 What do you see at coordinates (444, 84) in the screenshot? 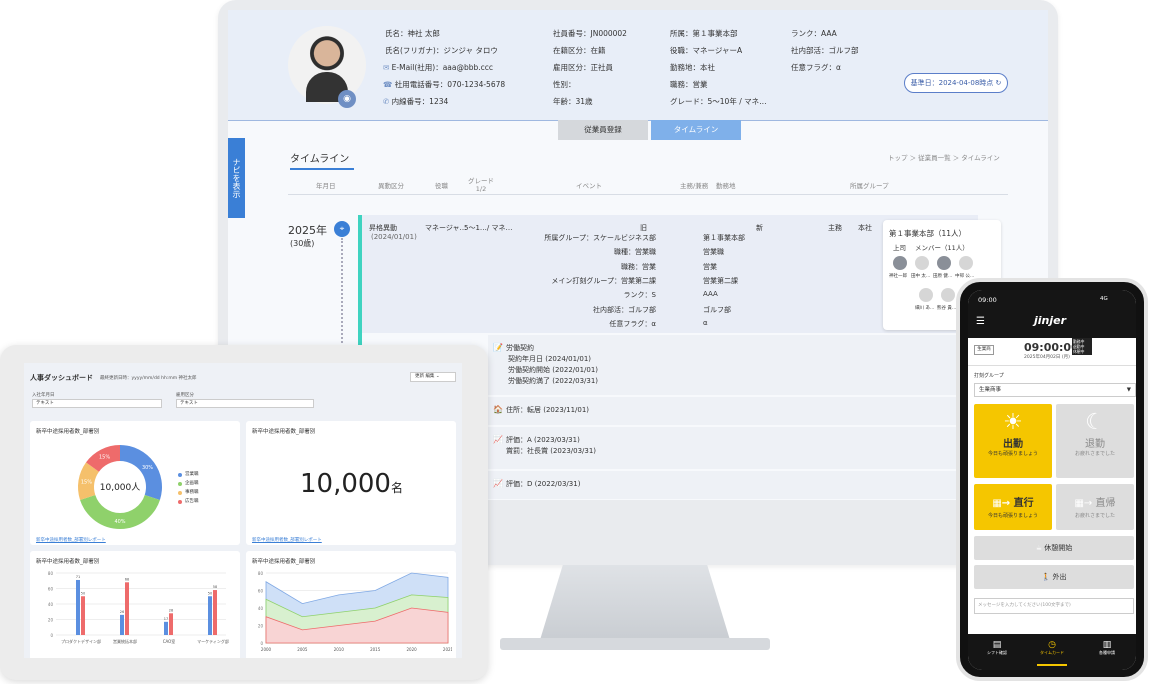
I see `profile-phone: ☎ 社用電話番号：070-1234-5678` at bounding box center [444, 84].